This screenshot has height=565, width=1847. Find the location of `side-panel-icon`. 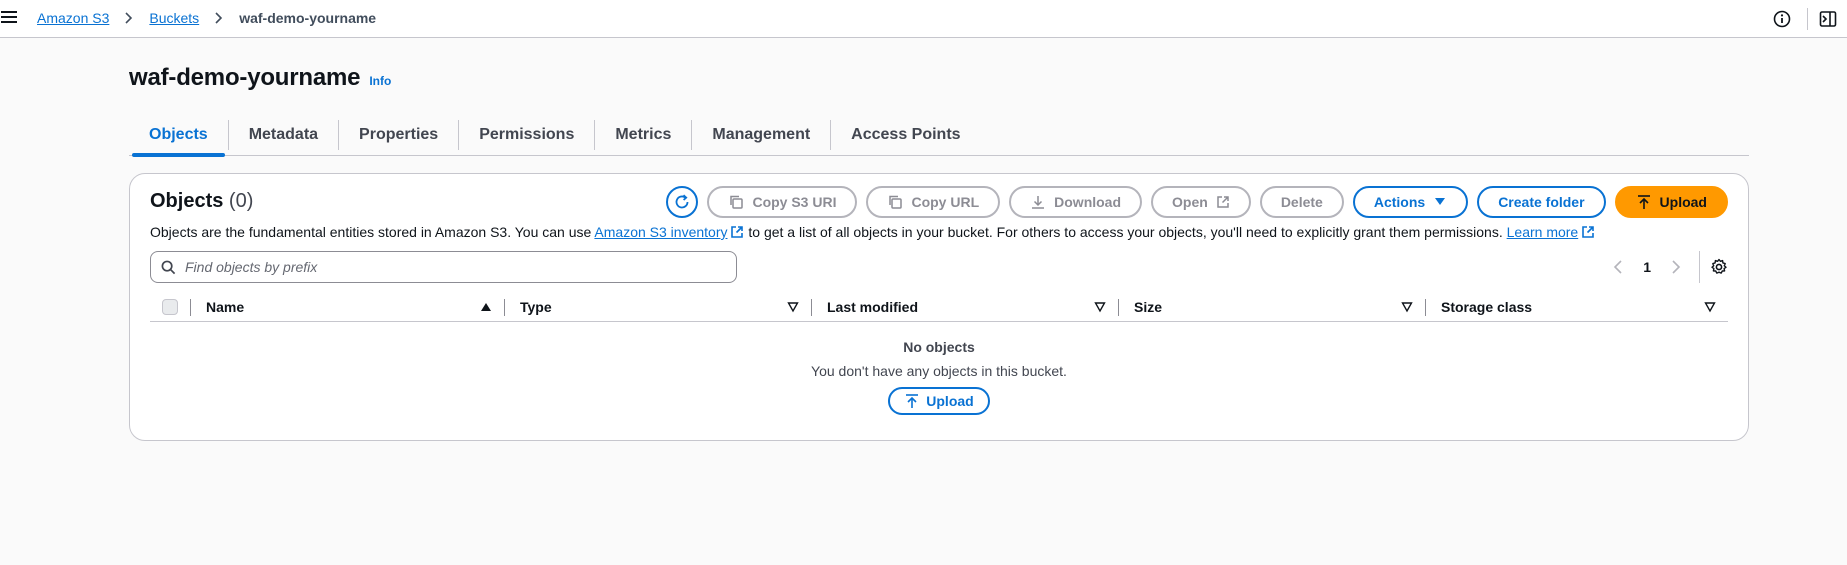

side-panel-icon is located at coordinates (1828, 19).